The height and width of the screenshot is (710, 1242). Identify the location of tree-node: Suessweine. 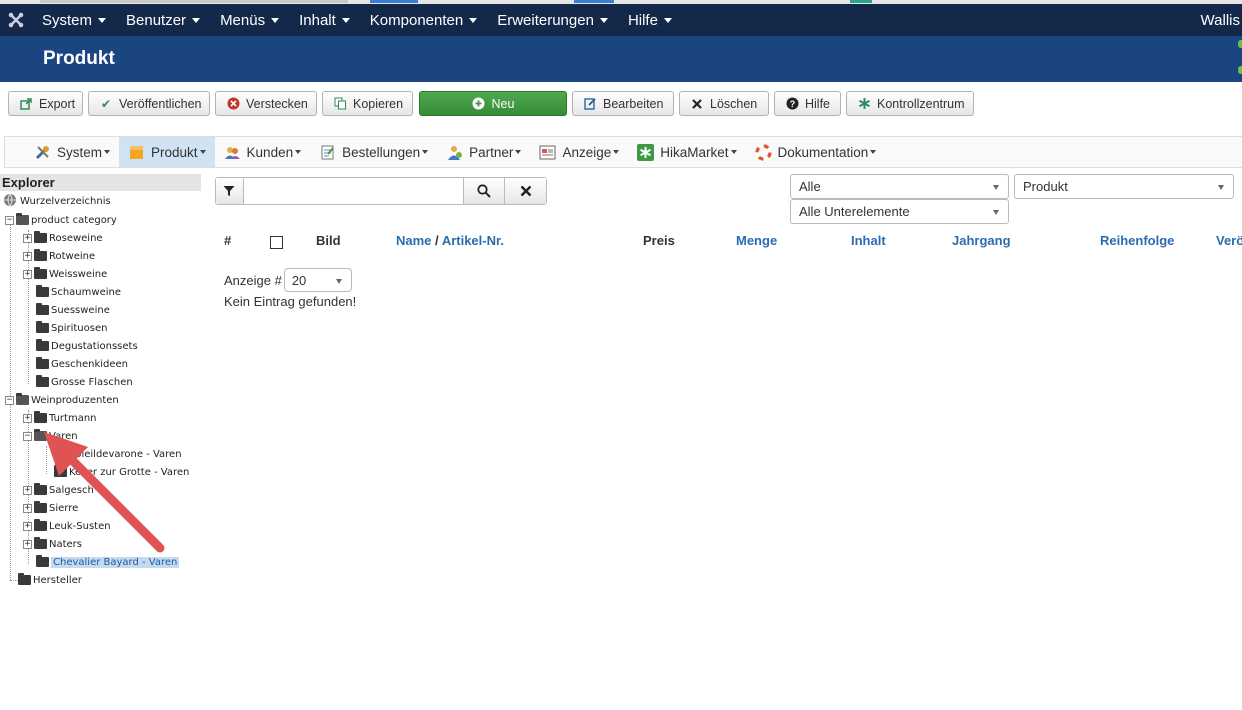
(73, 310).